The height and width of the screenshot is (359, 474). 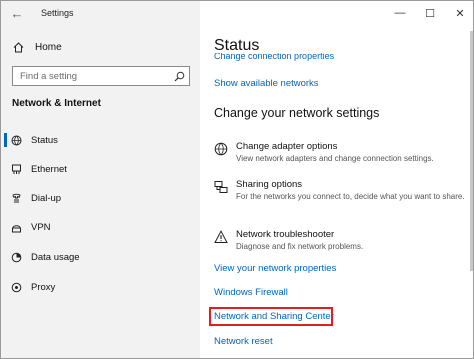 What do you see at coordinates (287, 146) in the screenshot?
I see `option-title: Change adapter options` at bounding box center [287, 146].